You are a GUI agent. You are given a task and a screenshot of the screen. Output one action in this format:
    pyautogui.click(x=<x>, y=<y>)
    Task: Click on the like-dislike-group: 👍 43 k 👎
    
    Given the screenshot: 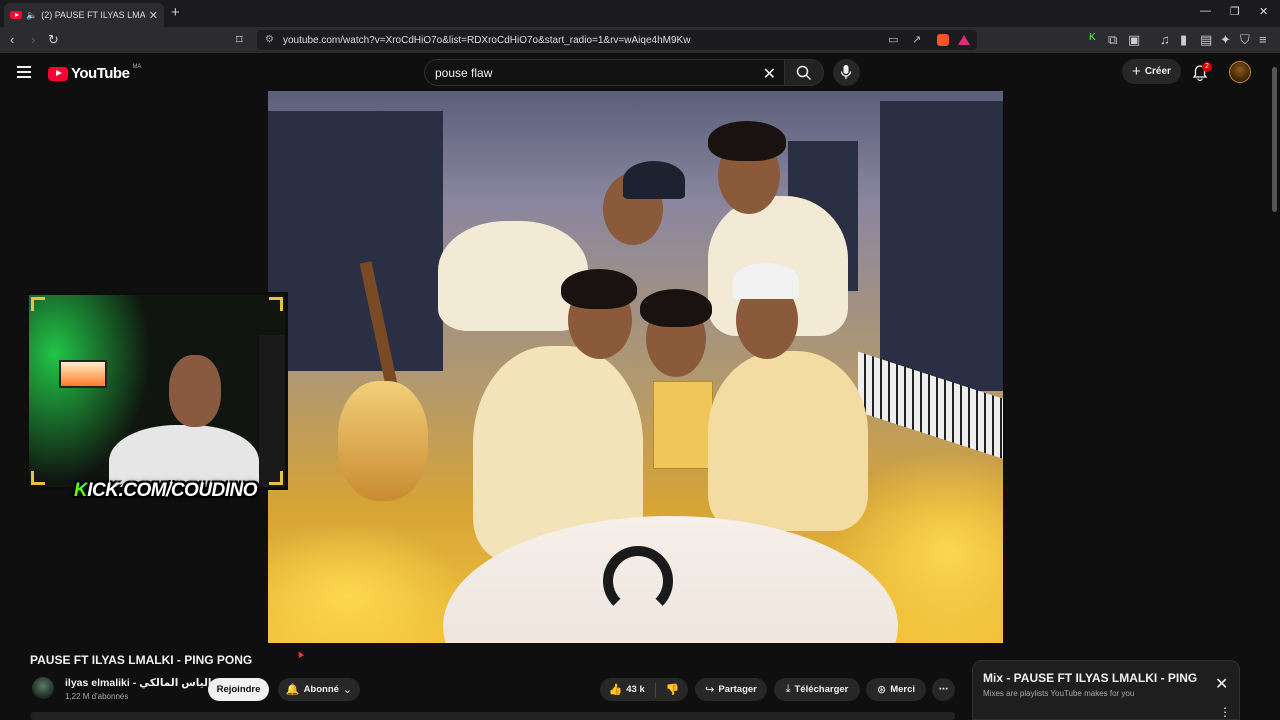 What is the action you would take?
    pyautogui.click(x=644, y=689)
    